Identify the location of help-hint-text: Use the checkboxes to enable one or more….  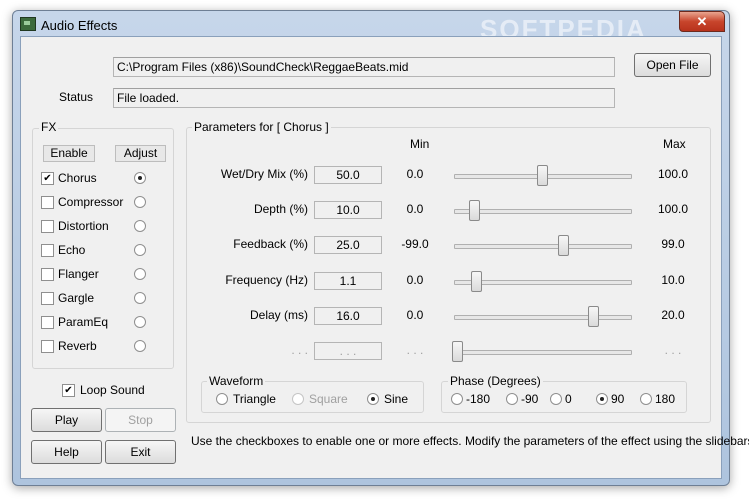
(470, 441).